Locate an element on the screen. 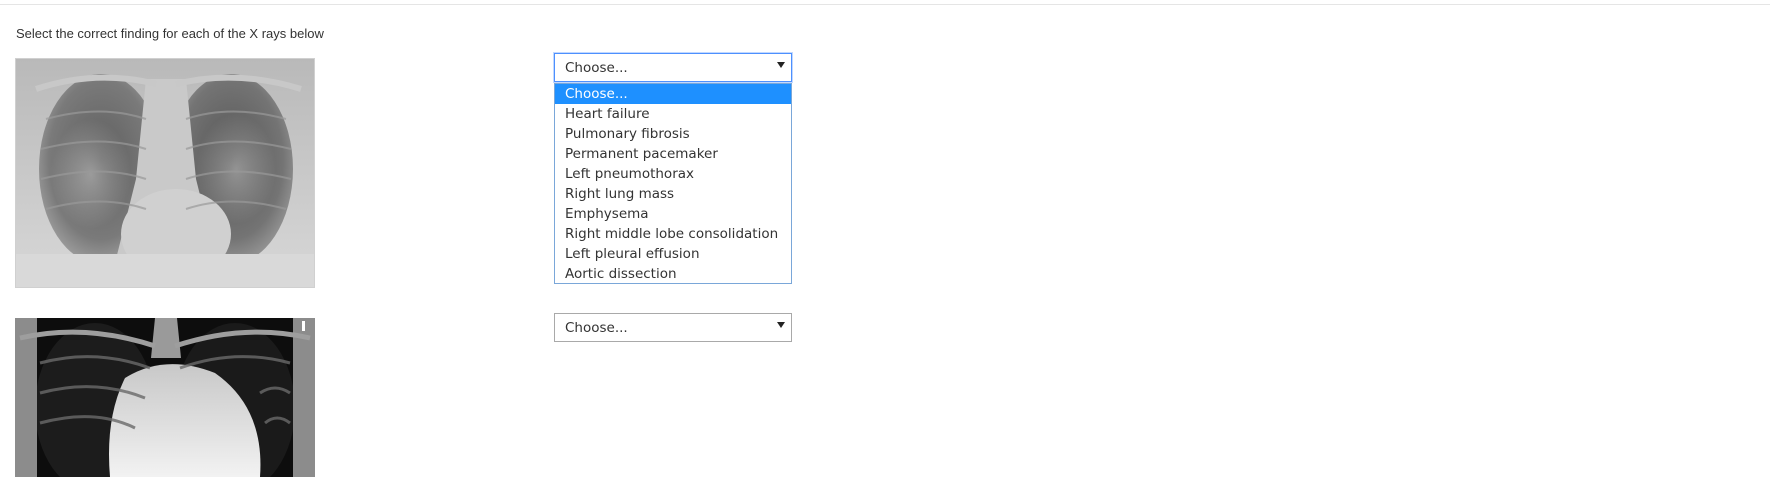 Image resolution: width=1770 pixels, height=477 pixels. dropdown-option-right-lung-mass: Right lung mass is located at coordinates (673, 194).